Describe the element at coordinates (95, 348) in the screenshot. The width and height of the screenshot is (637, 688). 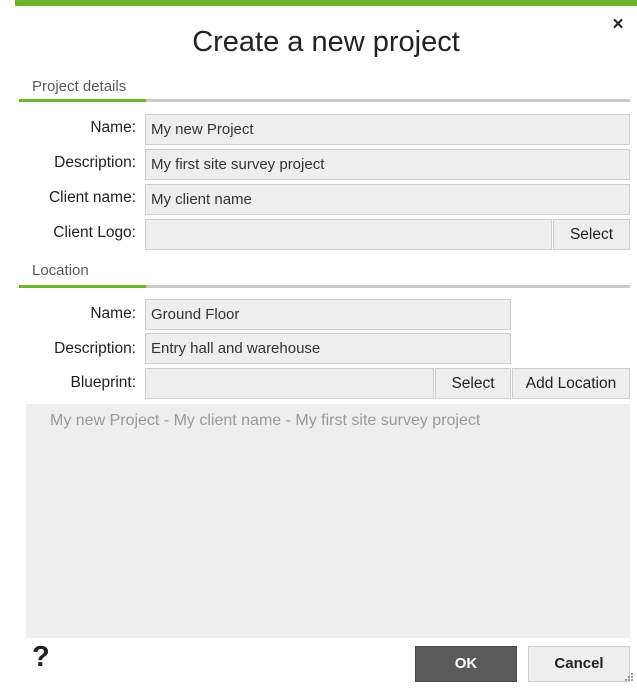
I see `location-description-label: Description:` at that location.